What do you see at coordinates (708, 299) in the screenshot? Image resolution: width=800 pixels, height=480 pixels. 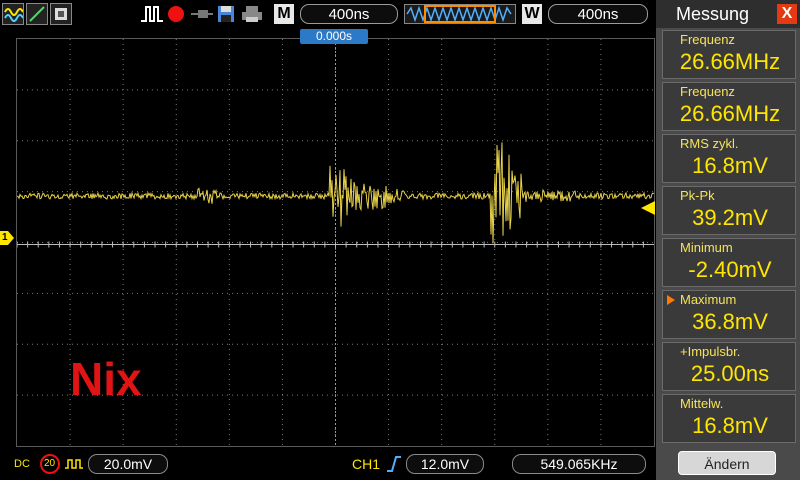 I see `measurement-label: Maximum` at bounding box center [708, 299].